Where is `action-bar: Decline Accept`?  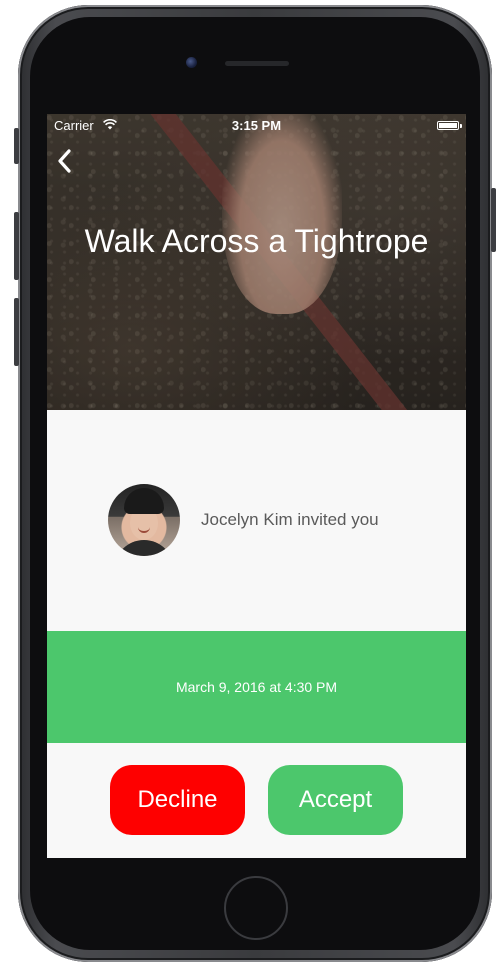
action-bar: Decline Accept is located at coordinates (256, 800).